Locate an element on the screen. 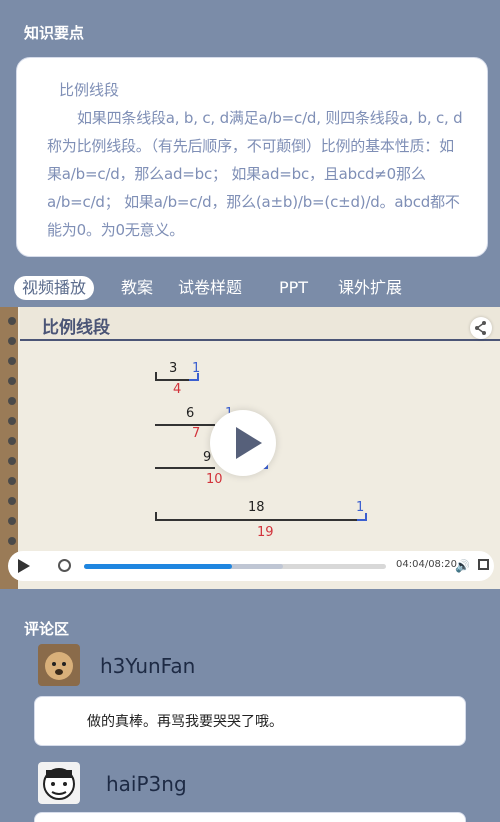 The width and height of the screenshot is (500, 822). segment-2-bottom: 7 is located at coordinates (196, 433).